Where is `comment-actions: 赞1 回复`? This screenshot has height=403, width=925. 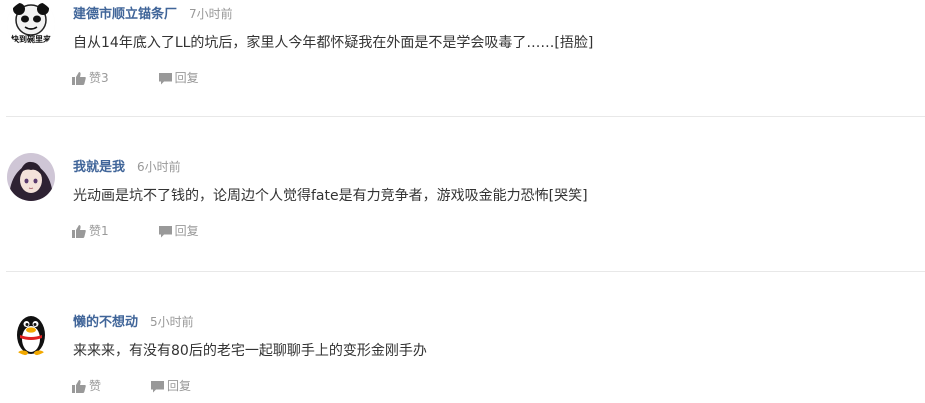
comment-actions: 赞1 回复 is located at coordinates (135, 231).